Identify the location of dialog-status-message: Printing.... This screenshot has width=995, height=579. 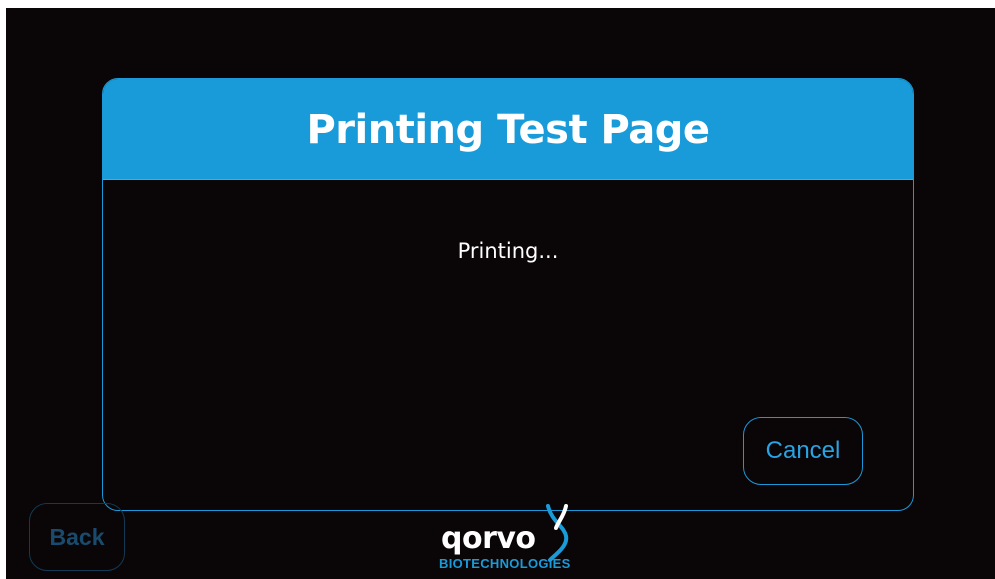
(508, 251).